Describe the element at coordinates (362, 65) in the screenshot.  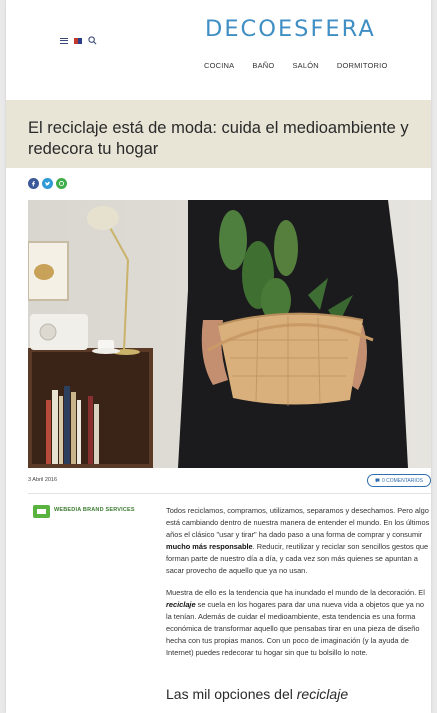
I see `nav-item-dormitorio: DORMITORIO` at that location.